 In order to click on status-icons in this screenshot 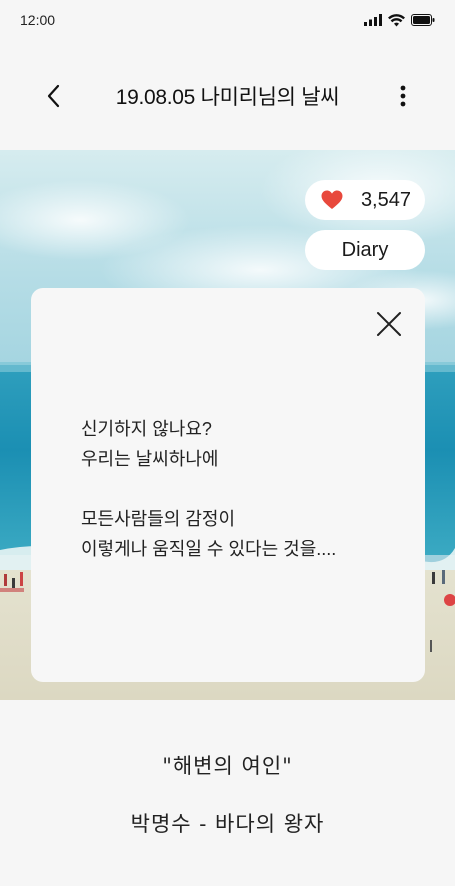, I will do `click(399, 20)`.